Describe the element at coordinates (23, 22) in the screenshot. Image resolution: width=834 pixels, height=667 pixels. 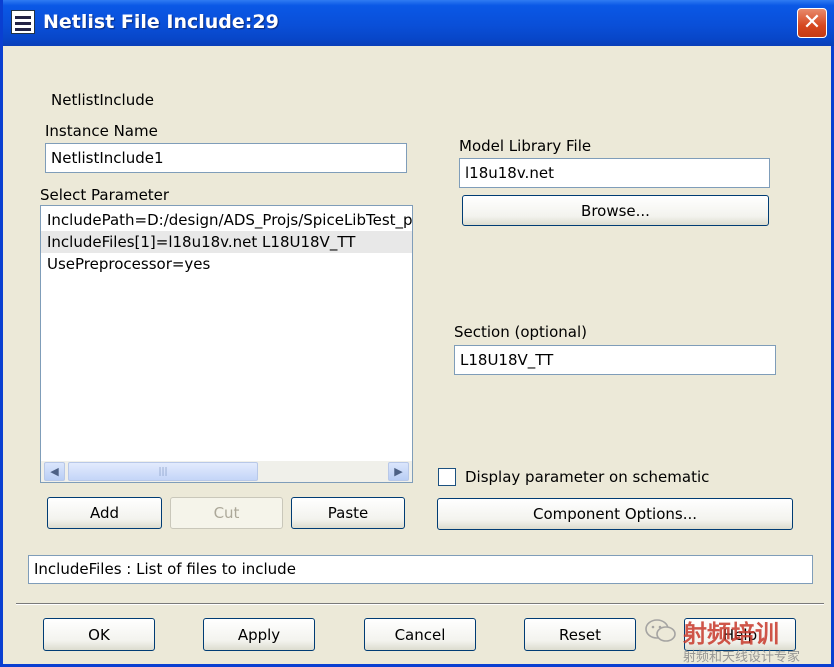
I see `app-icon` at that location.